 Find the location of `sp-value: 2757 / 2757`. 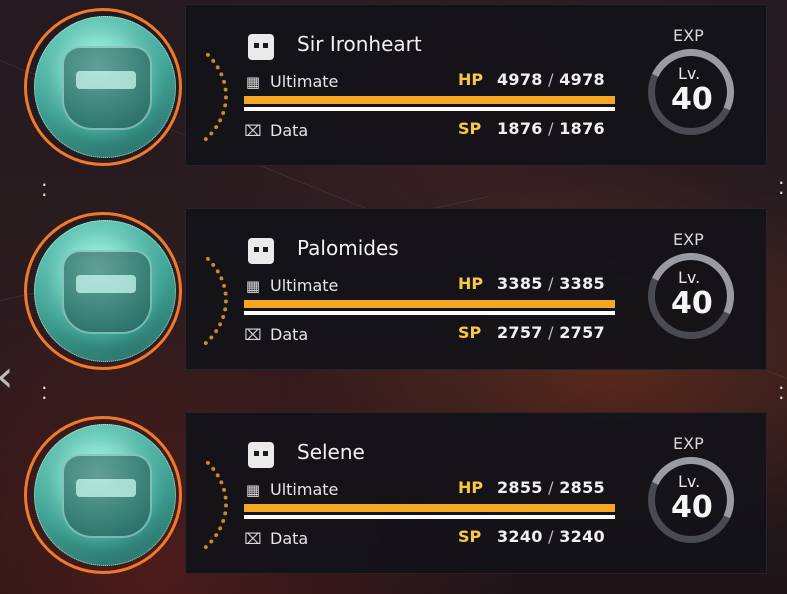

sp-value: 2757 / 2757 is located at coordinates (551, 332).